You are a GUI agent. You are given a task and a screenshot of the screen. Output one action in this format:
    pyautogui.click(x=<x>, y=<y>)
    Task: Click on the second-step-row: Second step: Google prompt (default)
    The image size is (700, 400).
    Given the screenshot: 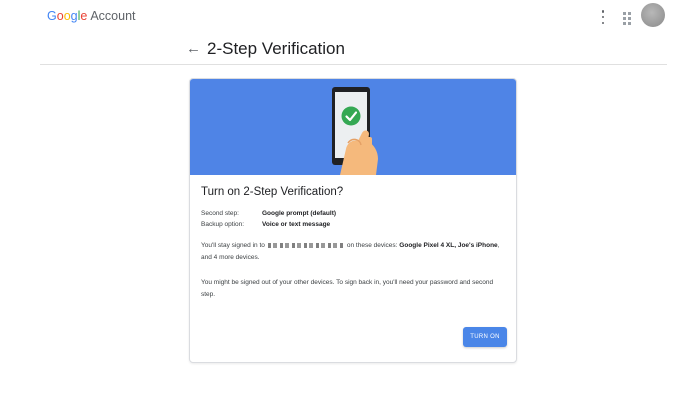 What is the action you would take?
    pyautogui.click(x=268, y=213)
    